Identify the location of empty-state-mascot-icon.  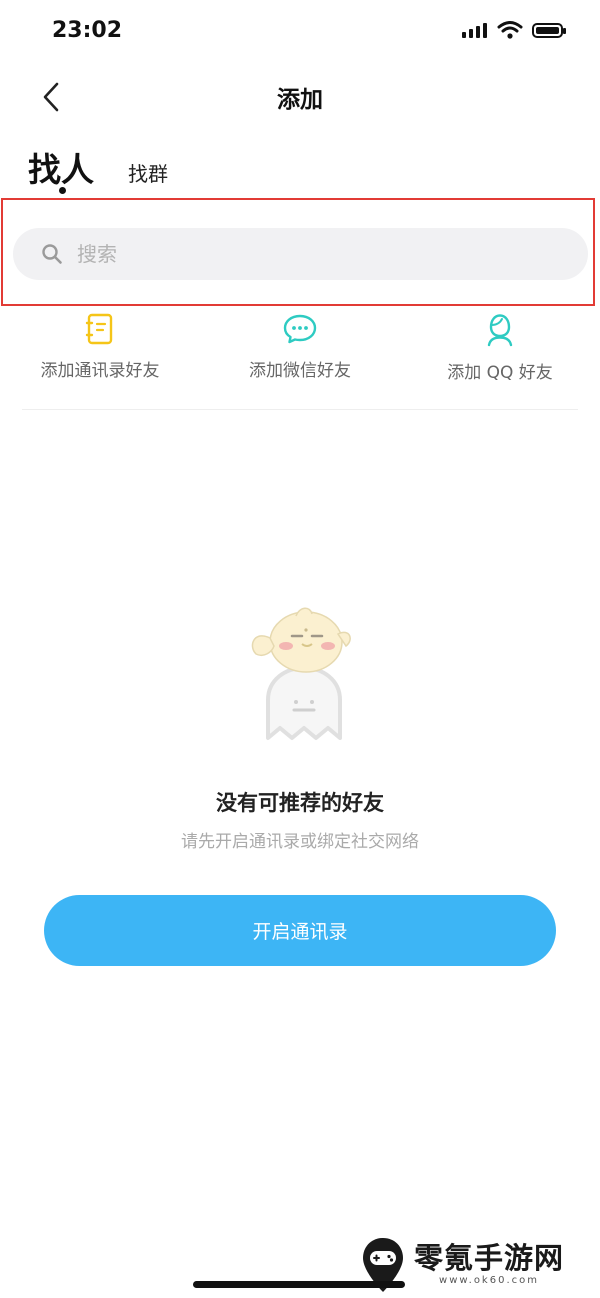
(301, 673).